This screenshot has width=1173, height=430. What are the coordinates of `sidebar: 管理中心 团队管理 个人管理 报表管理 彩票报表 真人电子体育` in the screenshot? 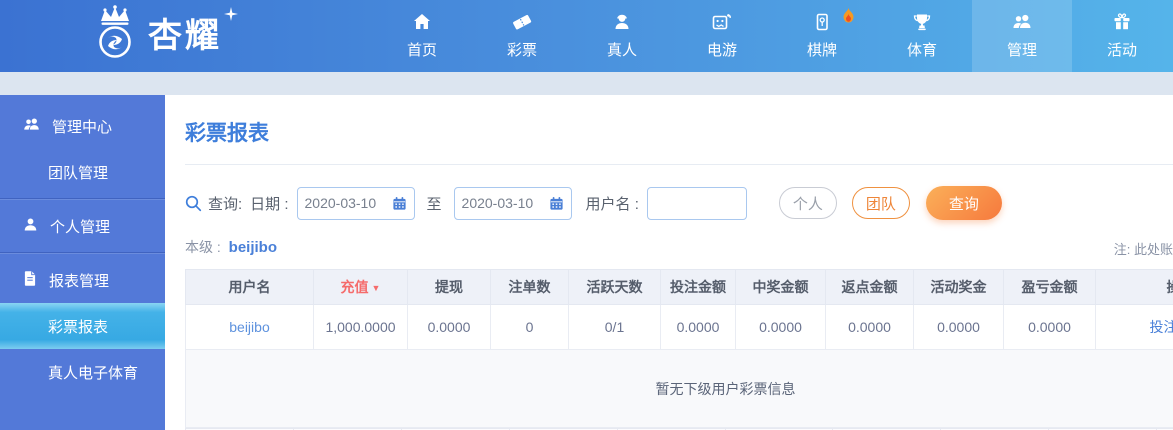 It's located at (82, 262).